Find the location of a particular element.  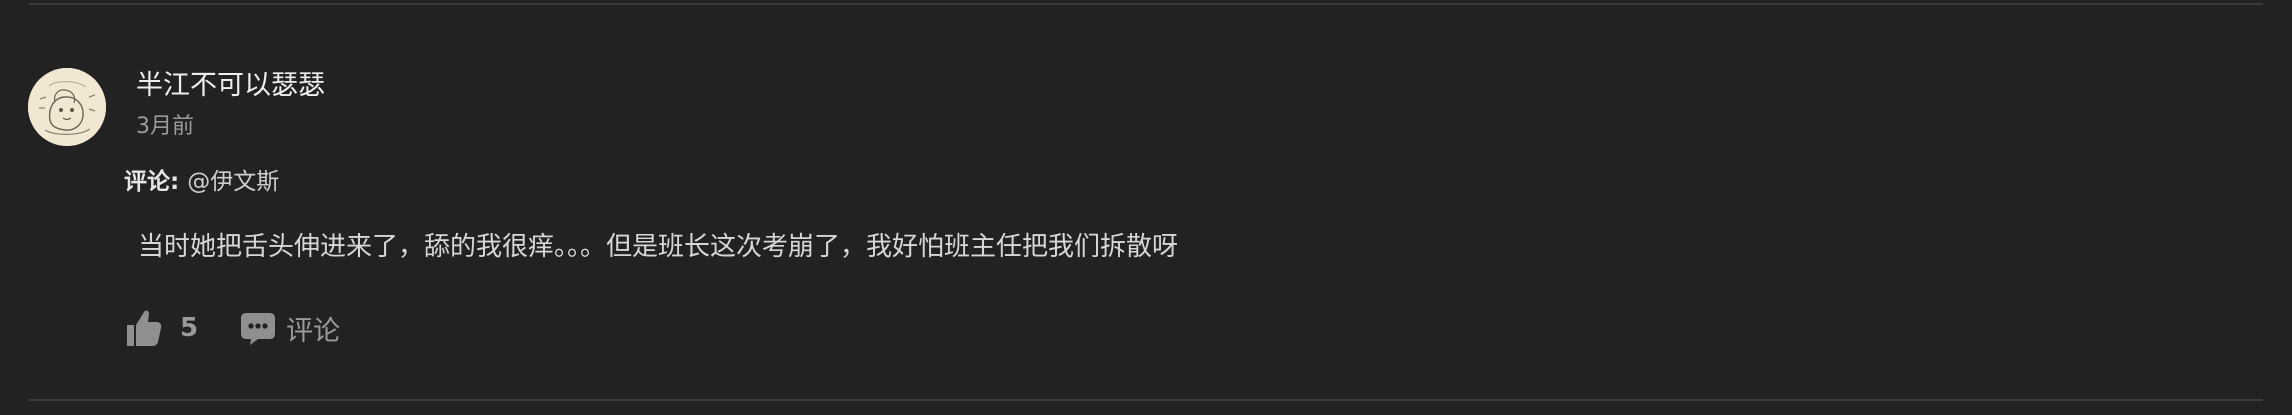

reply-label: 评论: is located at coordinates (152, 182).